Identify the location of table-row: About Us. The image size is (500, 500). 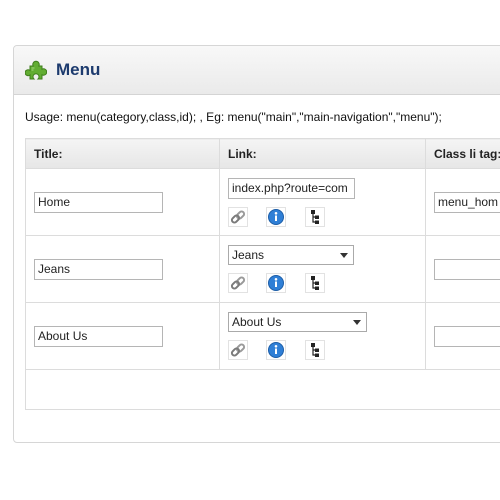
(262, 336).